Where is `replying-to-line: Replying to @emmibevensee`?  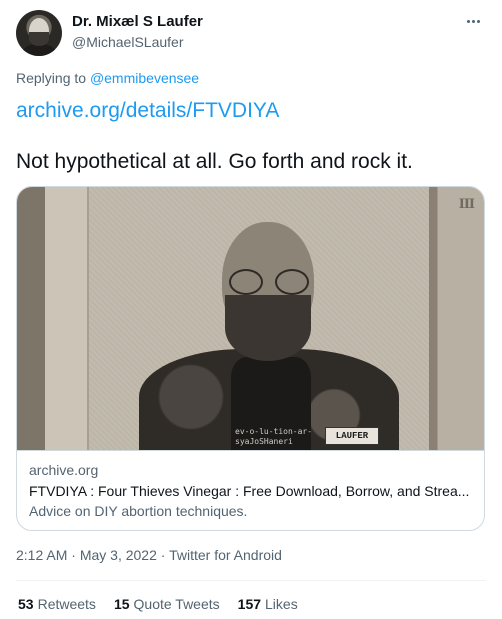 replying-to-line: Replying to @emmibevensee is located at coordinates (107, 78).